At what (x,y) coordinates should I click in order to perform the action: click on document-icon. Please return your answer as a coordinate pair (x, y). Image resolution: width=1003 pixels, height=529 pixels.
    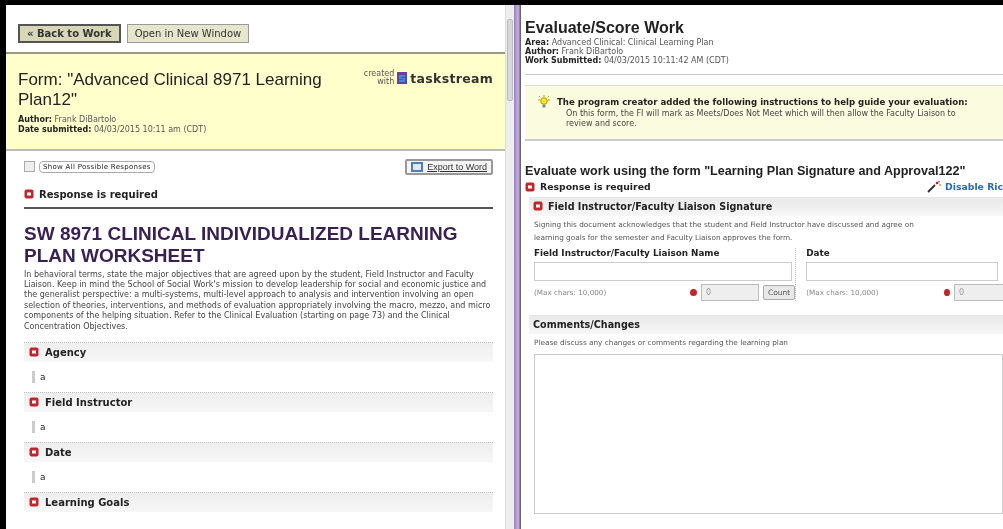
    Looking at the image, I should click on (417, 166).